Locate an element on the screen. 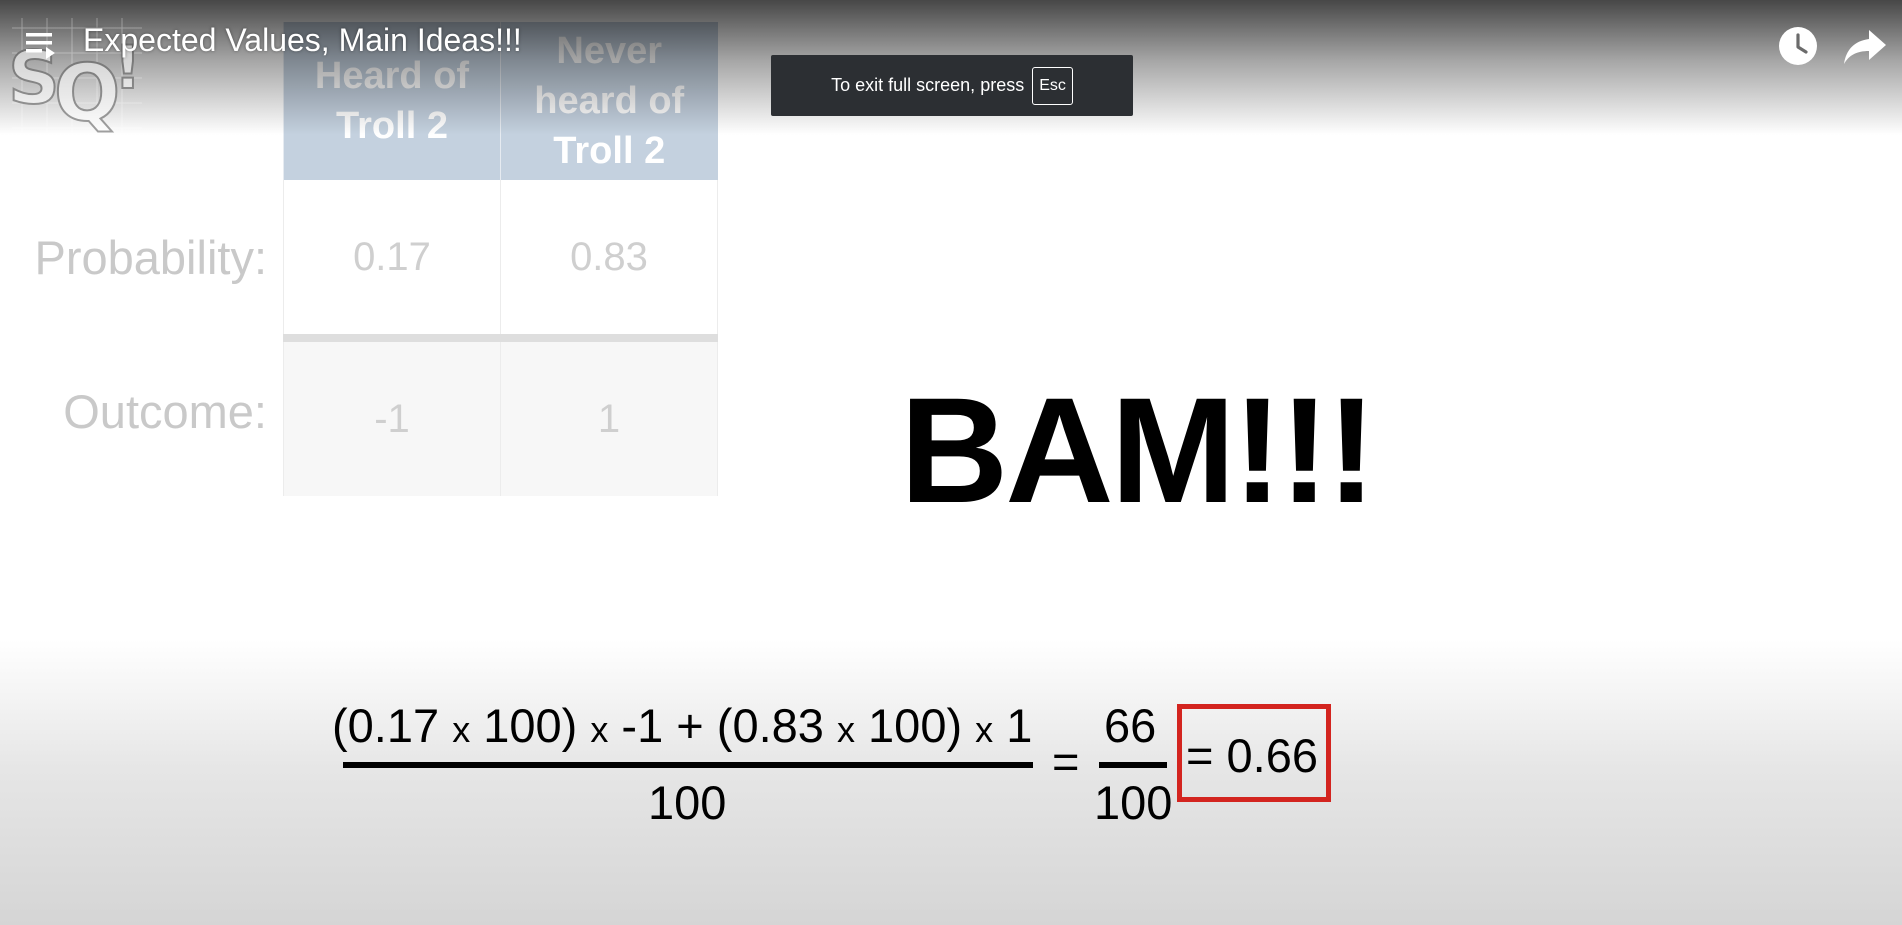  row-label-probability: Probability: is located at coordinates (151, 257).